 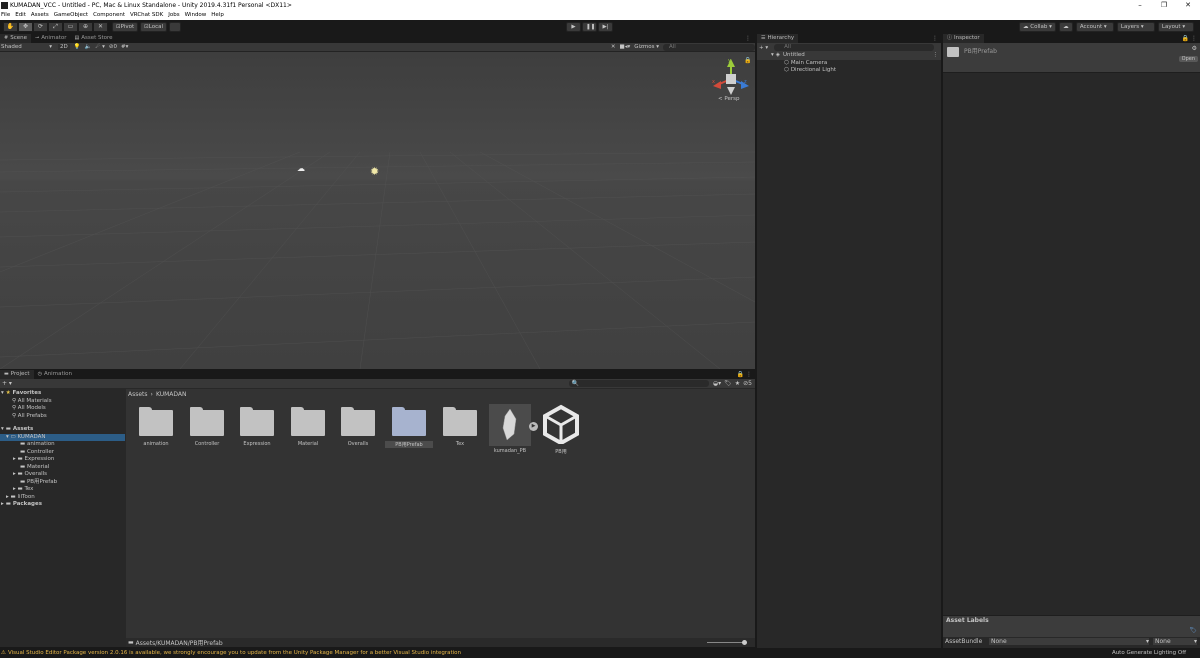 I want to click on camera-icon: ■◂▾, so click(x=625, y=47).